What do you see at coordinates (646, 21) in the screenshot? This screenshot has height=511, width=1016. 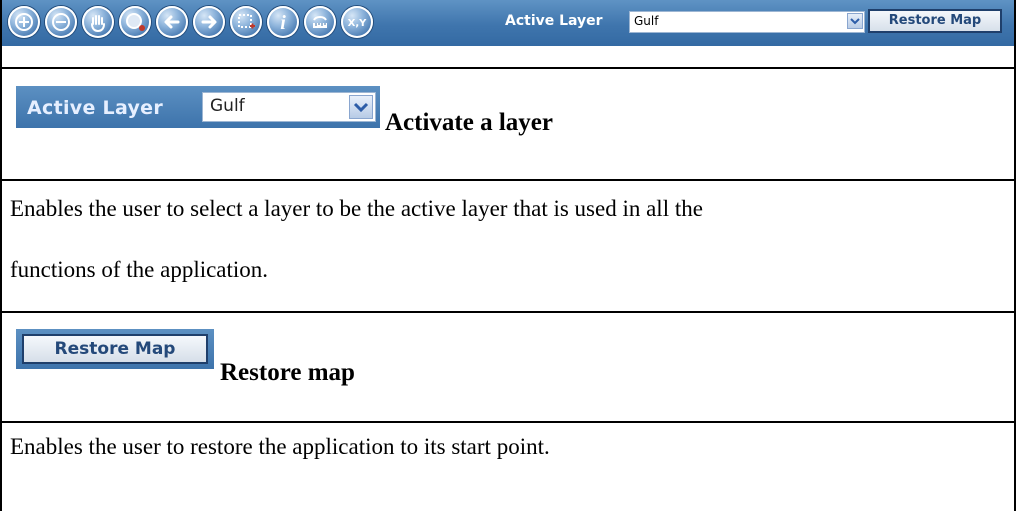 I see `toolbar-active-layer-value: Gulf` at bounding box center [646, 21].